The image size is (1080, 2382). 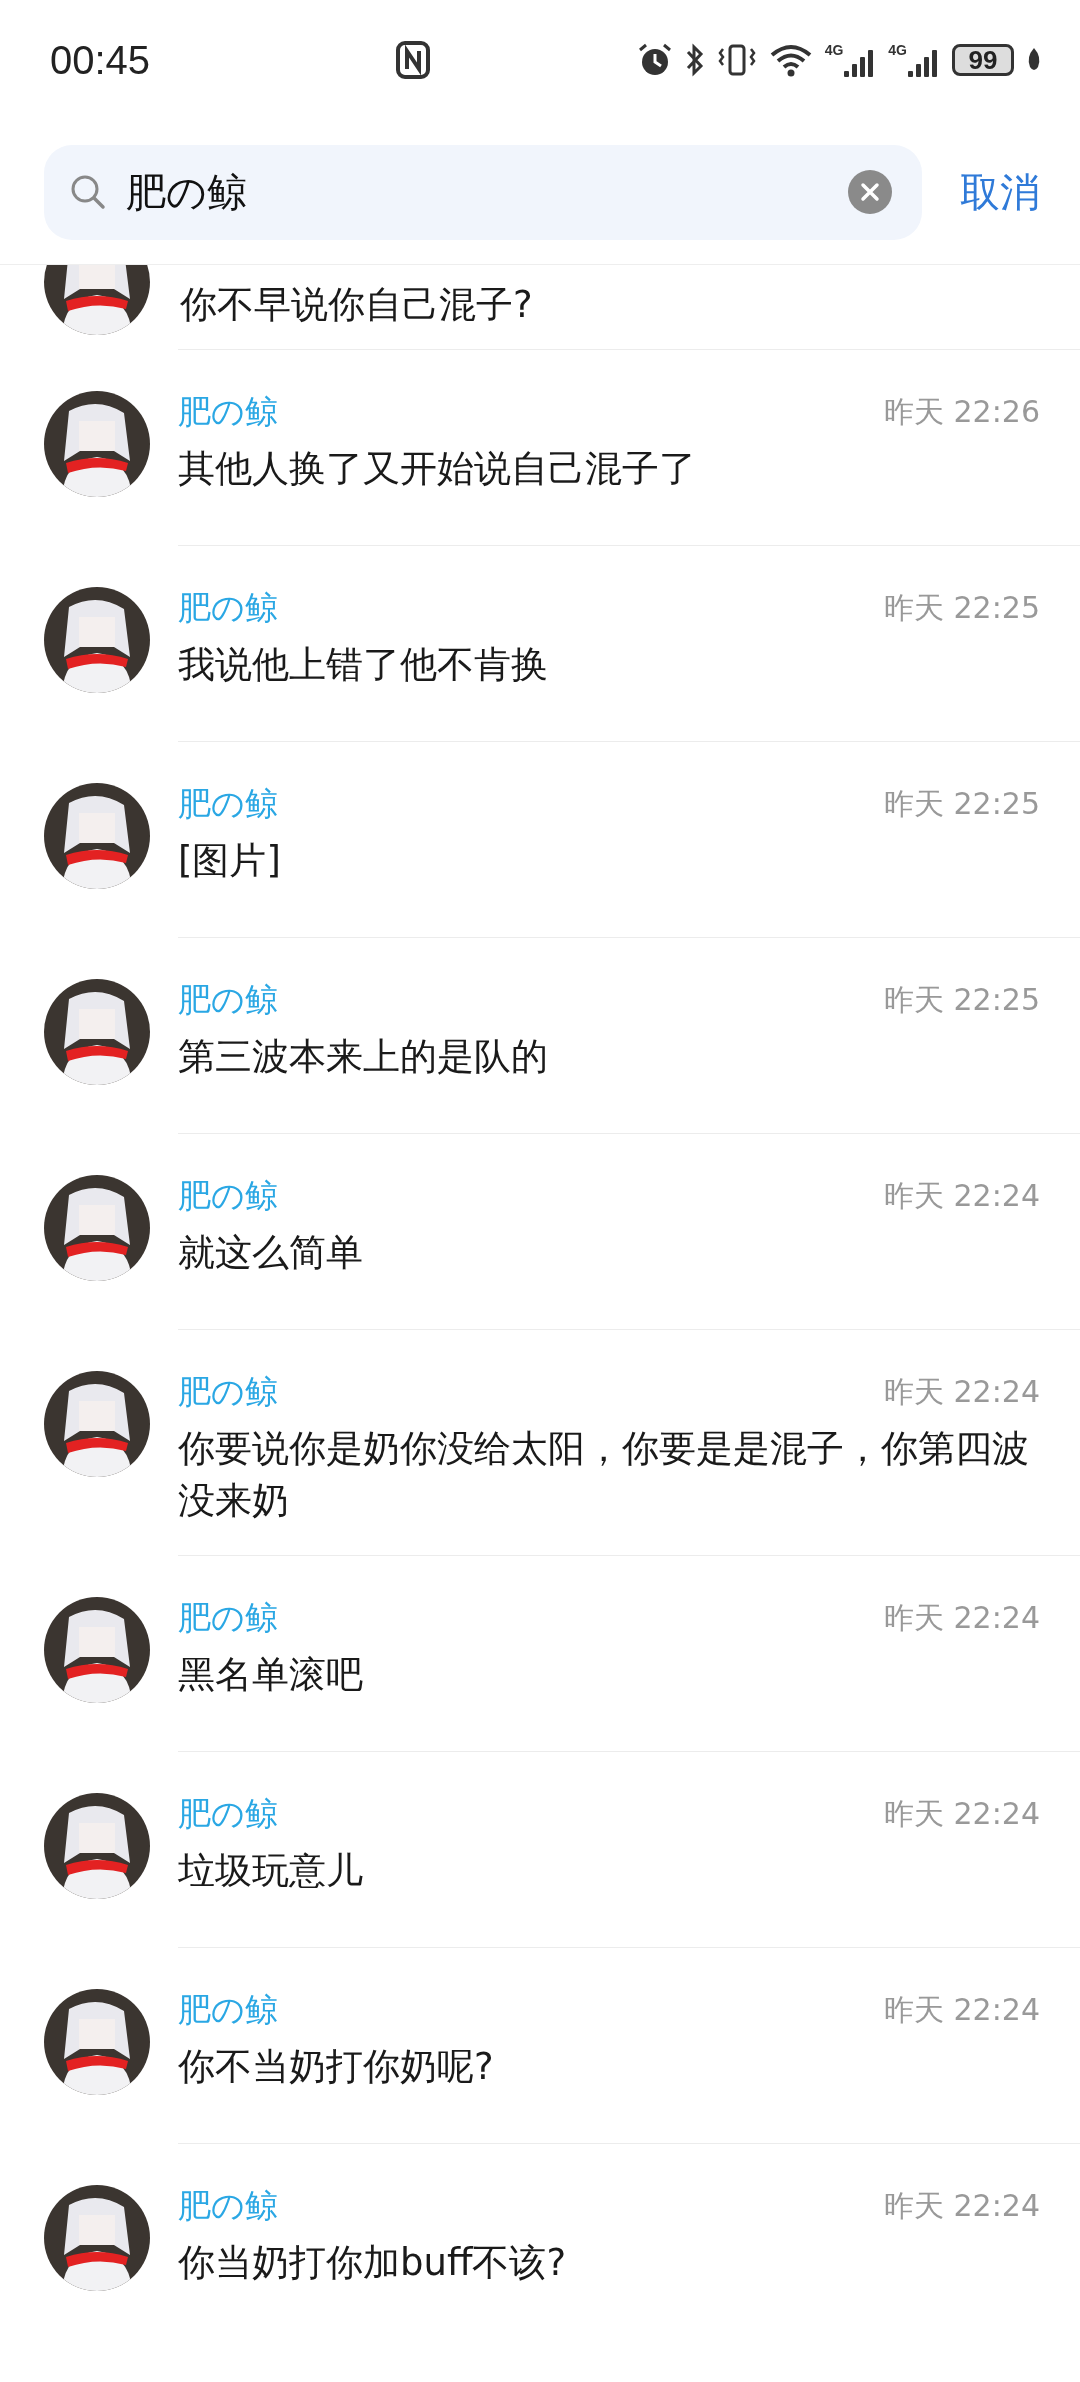 I want to click on message-text: 你不当奶打你奶呢?, so click(x=336, y=2067).